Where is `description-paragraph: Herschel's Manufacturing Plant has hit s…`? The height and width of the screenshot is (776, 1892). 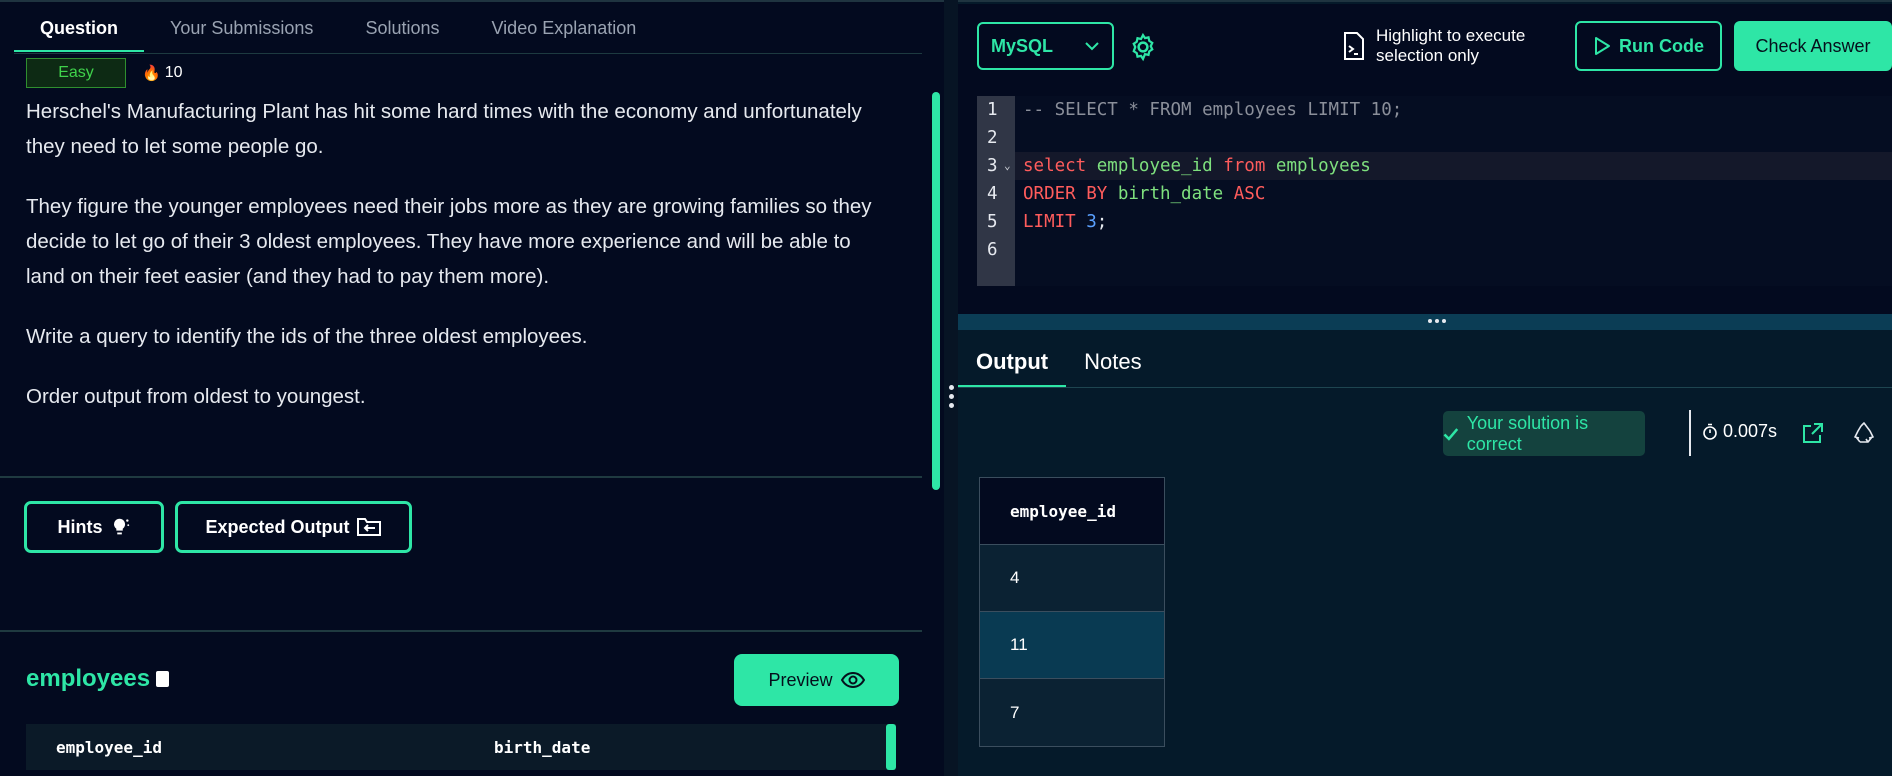
description-paragraph: Herschel's Manufacturing Plant has hit s… is located at coordinates (444, 129).